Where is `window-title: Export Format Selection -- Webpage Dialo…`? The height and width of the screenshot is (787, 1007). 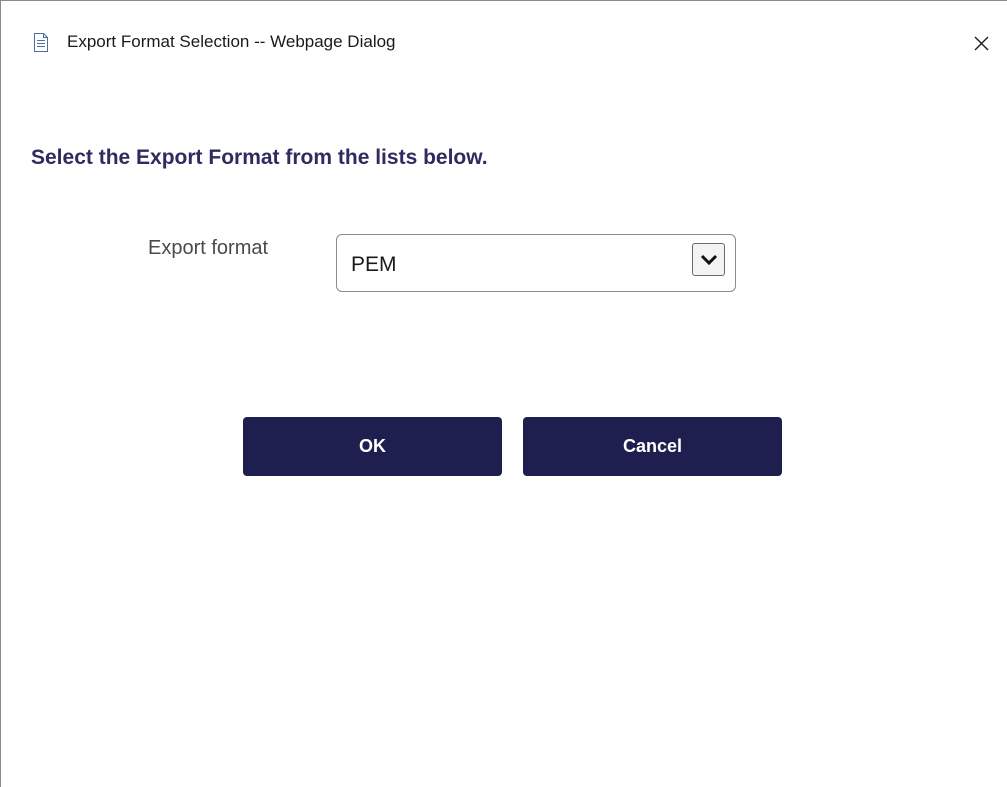 window-title: Export Format Selection -- Webpage Dialo… is located at coordinates (231, 41).